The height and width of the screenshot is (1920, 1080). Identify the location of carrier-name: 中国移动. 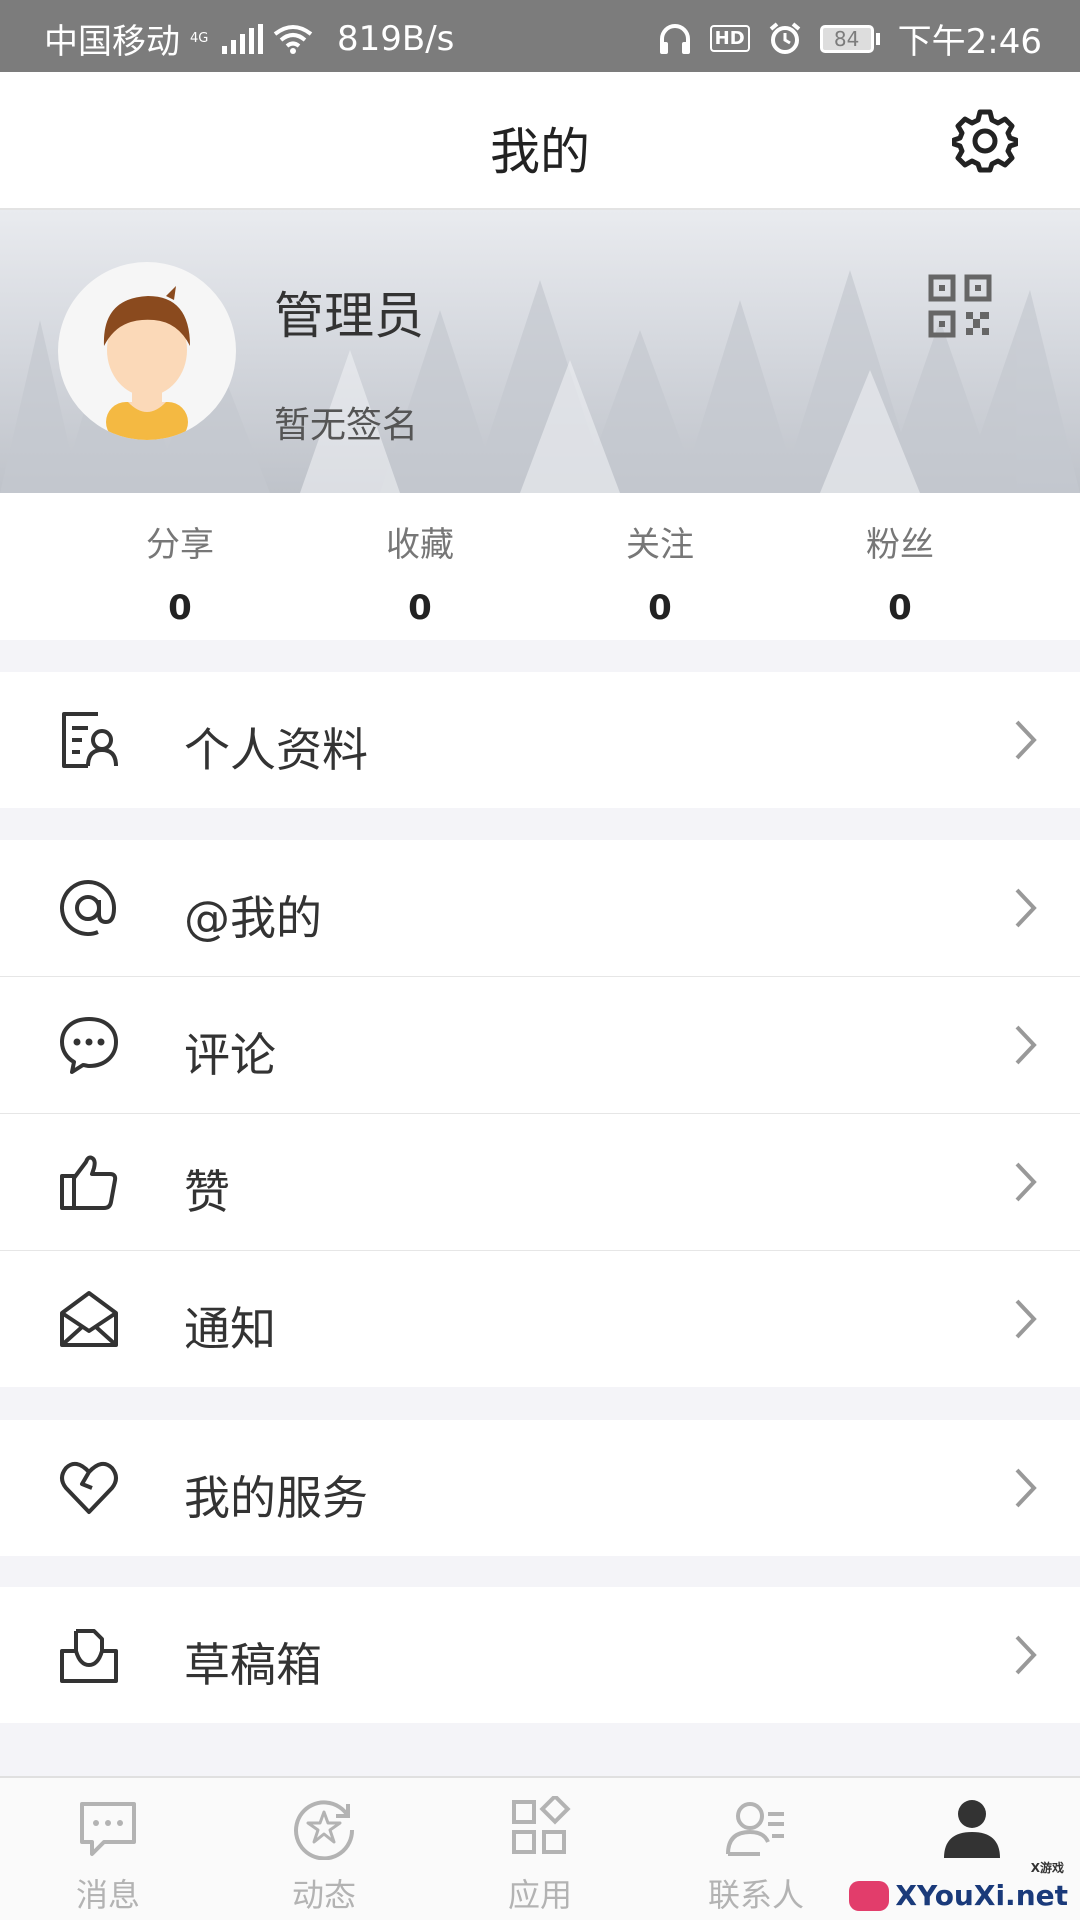
(112, 42).